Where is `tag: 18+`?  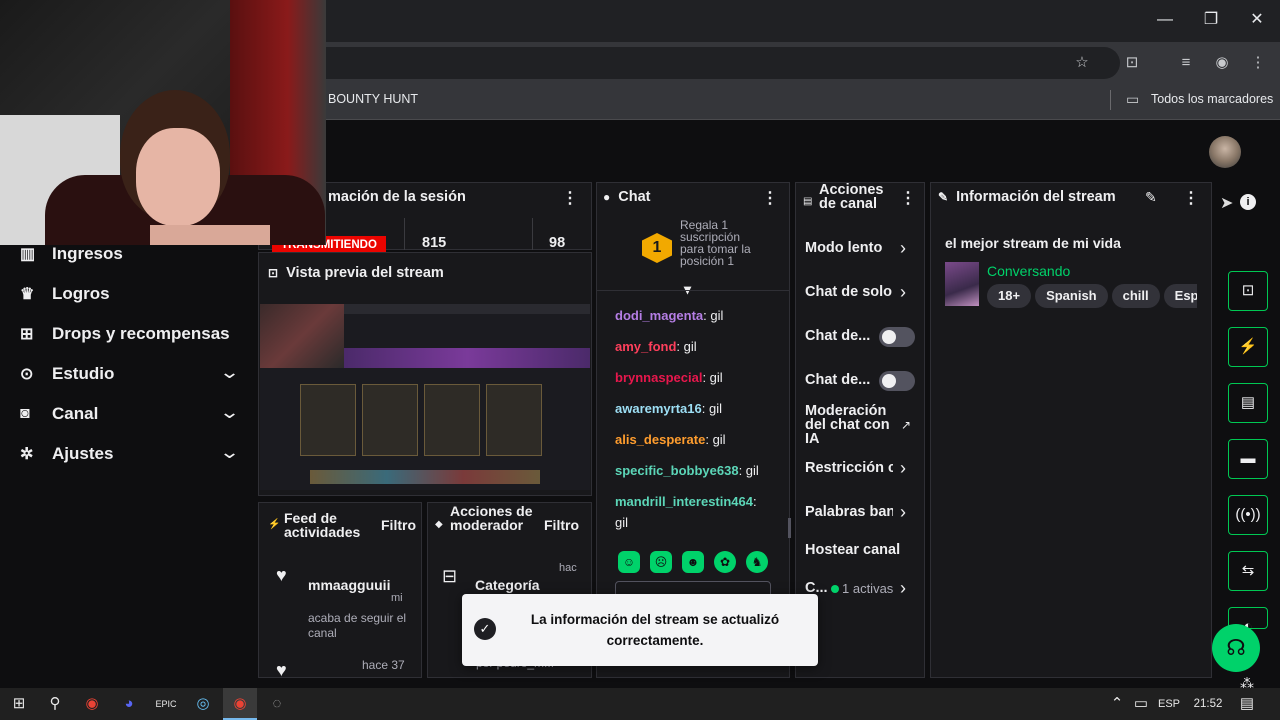 tag: 18+ is located at coordinates (1009, 296).